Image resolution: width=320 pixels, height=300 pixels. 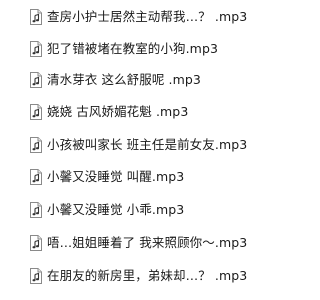 I want to click on file-item: 犯了错被堵在教室的小狗.mp3, so click(x=135, y=50).